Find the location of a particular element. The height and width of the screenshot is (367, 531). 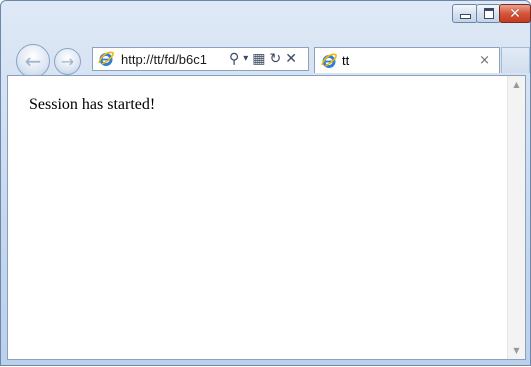

dropdown-icon: ▾ is located at coordinates (245, 59).